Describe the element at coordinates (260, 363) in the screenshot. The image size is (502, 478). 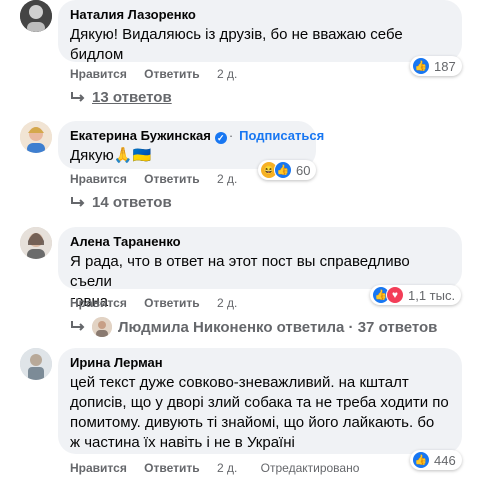
I see `comment-author: Ирина Лерман` at that location.